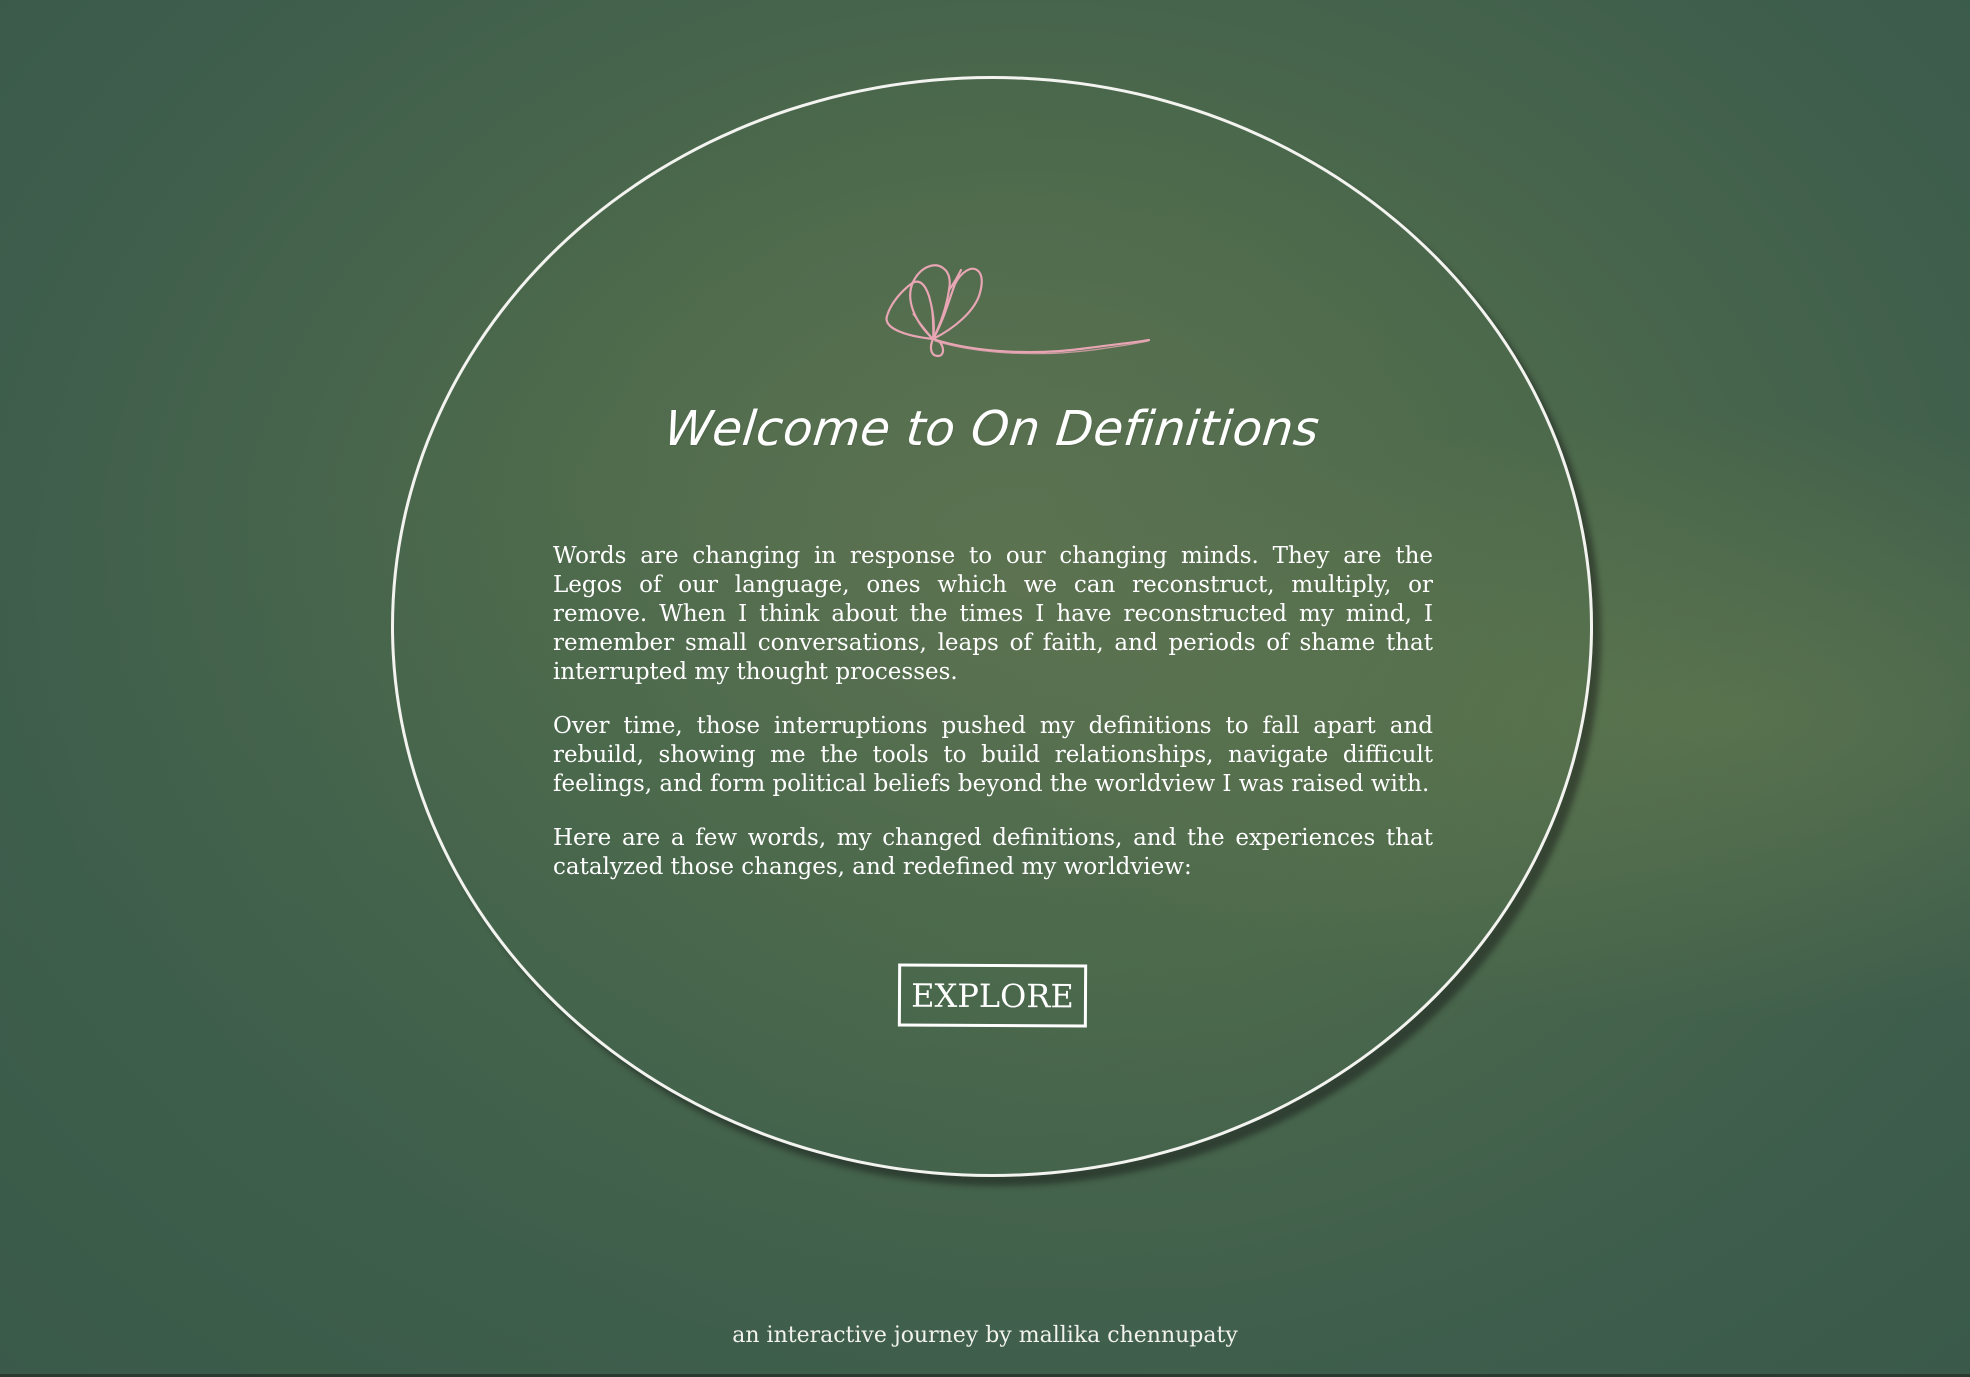 The width and height of the screenshot is (1970, 1377). What do you see at coordinates (992, 429) in the screenshot?
I see `page-title: Welcome to On Definitions` at bounding box center [992, 429].